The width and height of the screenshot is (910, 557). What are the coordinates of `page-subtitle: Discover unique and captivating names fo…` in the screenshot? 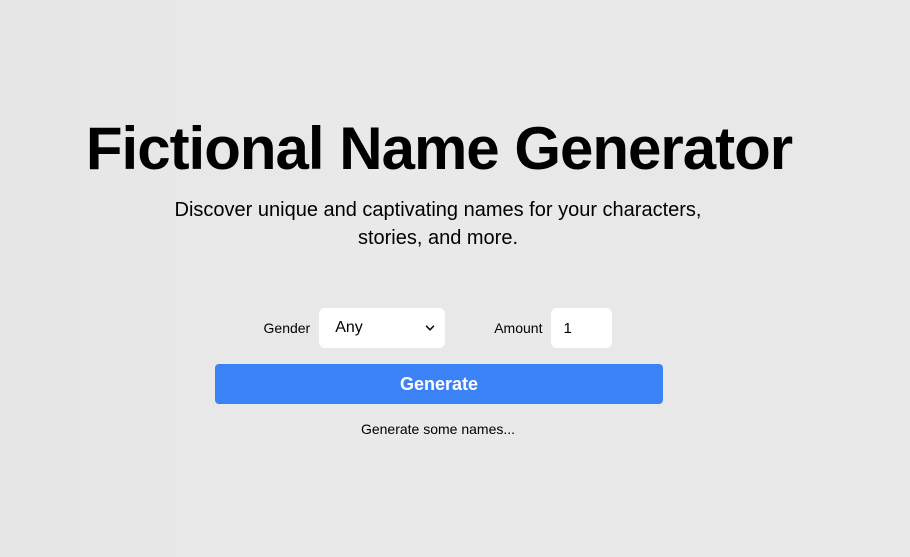 It's located at (438, 224).